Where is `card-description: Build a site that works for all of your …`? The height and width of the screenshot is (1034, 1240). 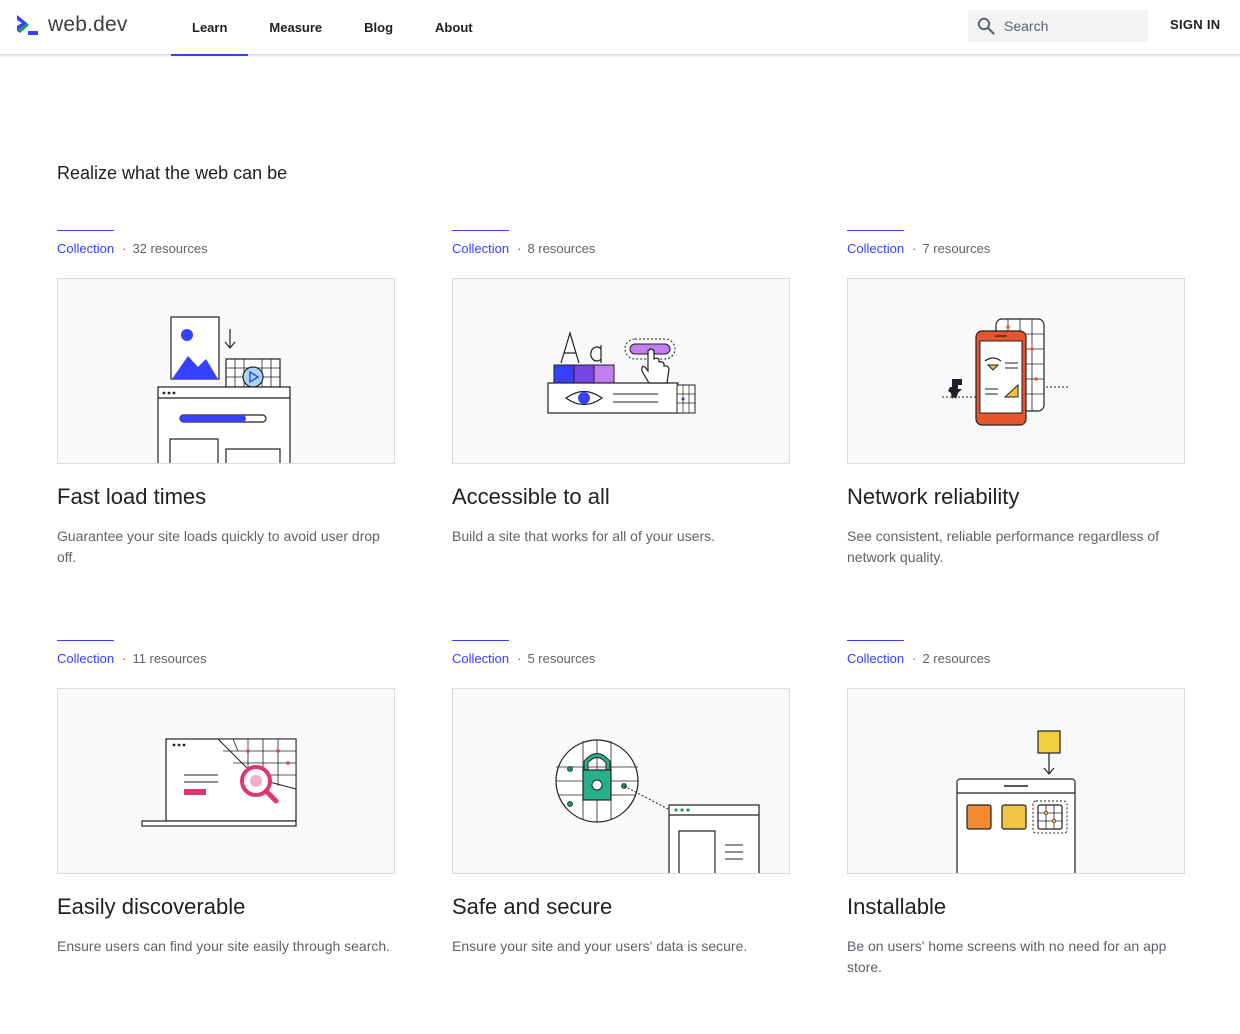 card-description: Build a site that works for all of your … is located at coordinates (583, 536).